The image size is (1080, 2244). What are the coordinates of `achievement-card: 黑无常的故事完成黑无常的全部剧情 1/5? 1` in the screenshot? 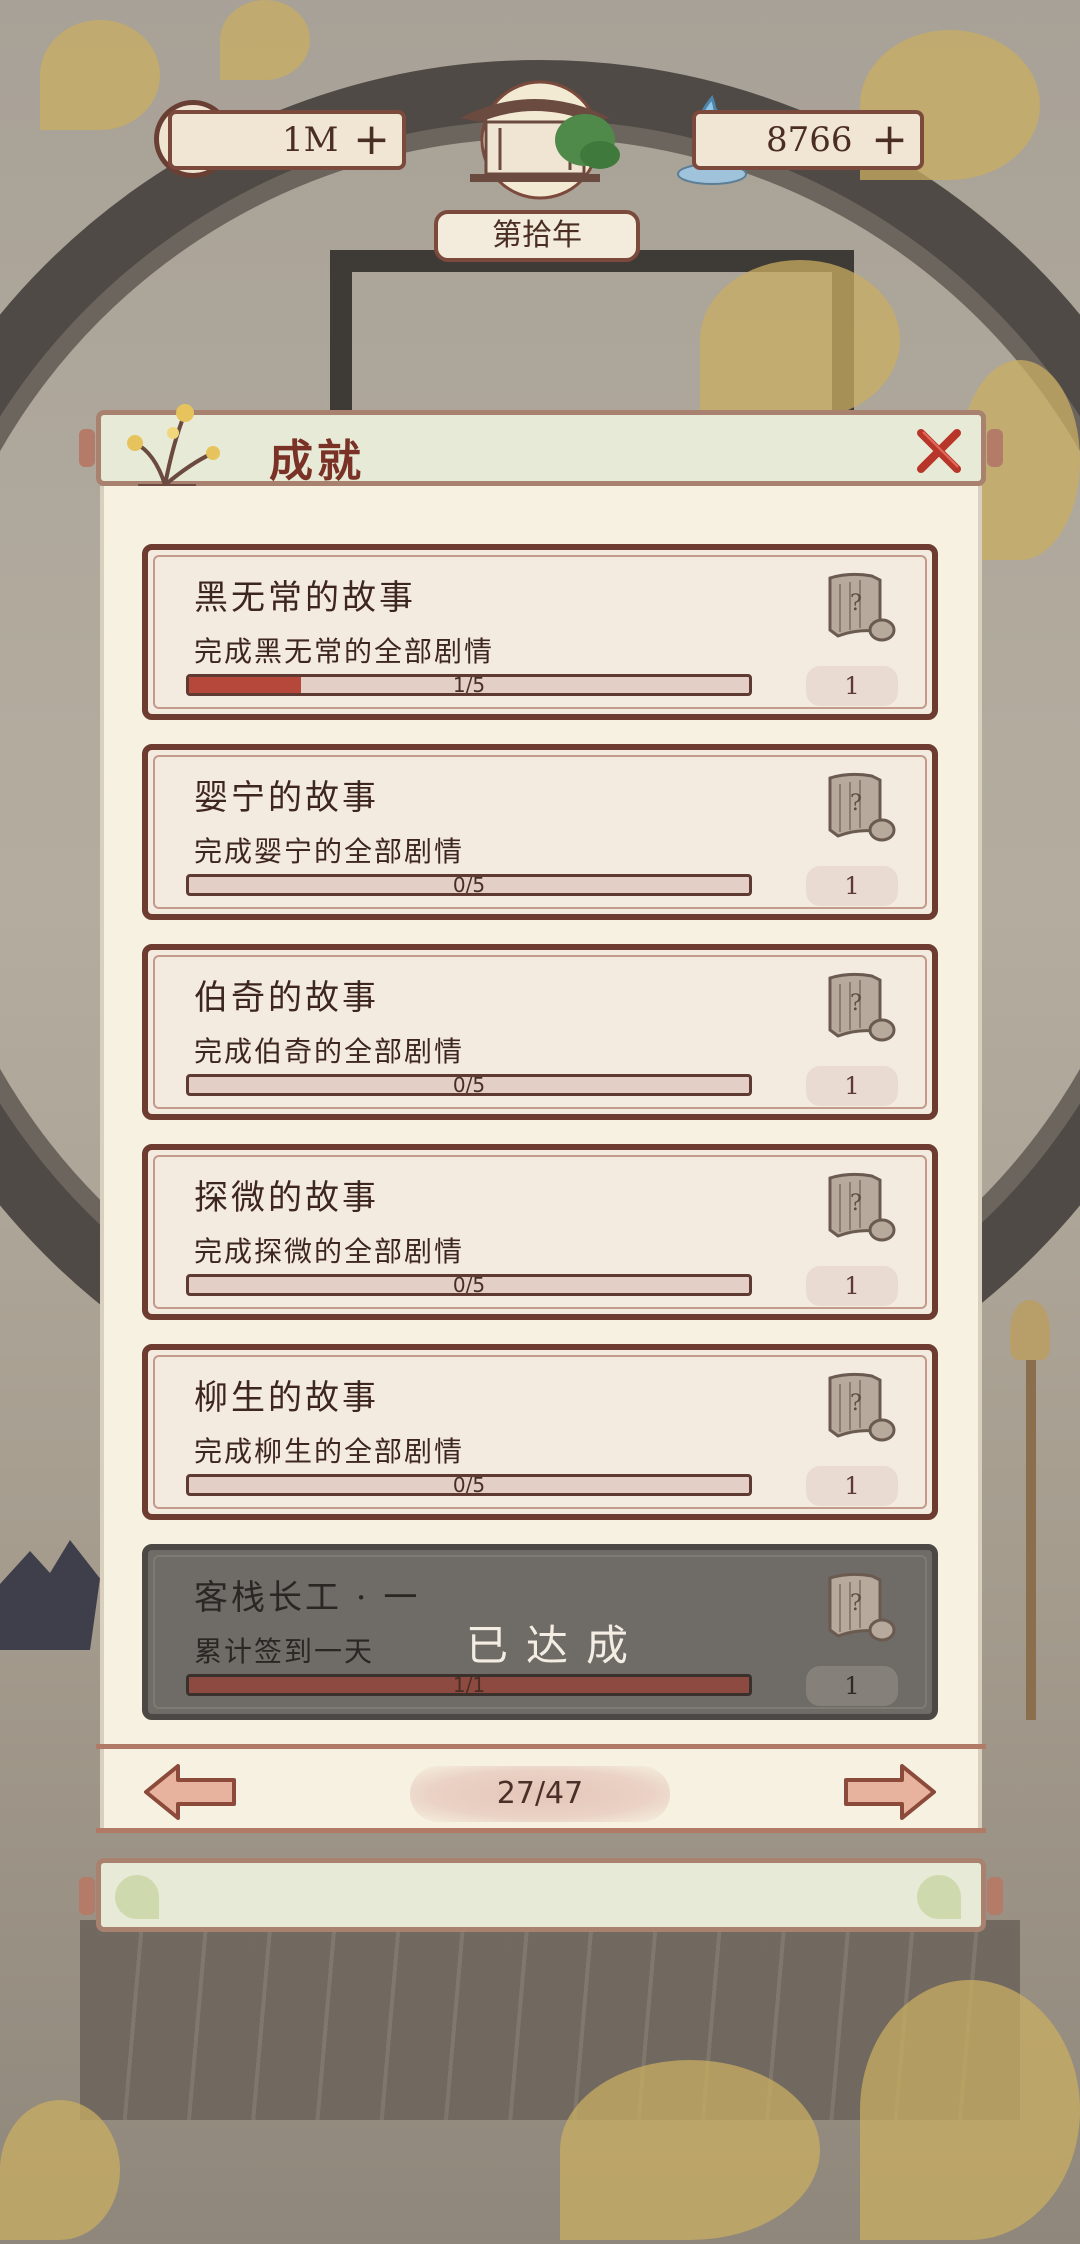 It's located at (540, 632).